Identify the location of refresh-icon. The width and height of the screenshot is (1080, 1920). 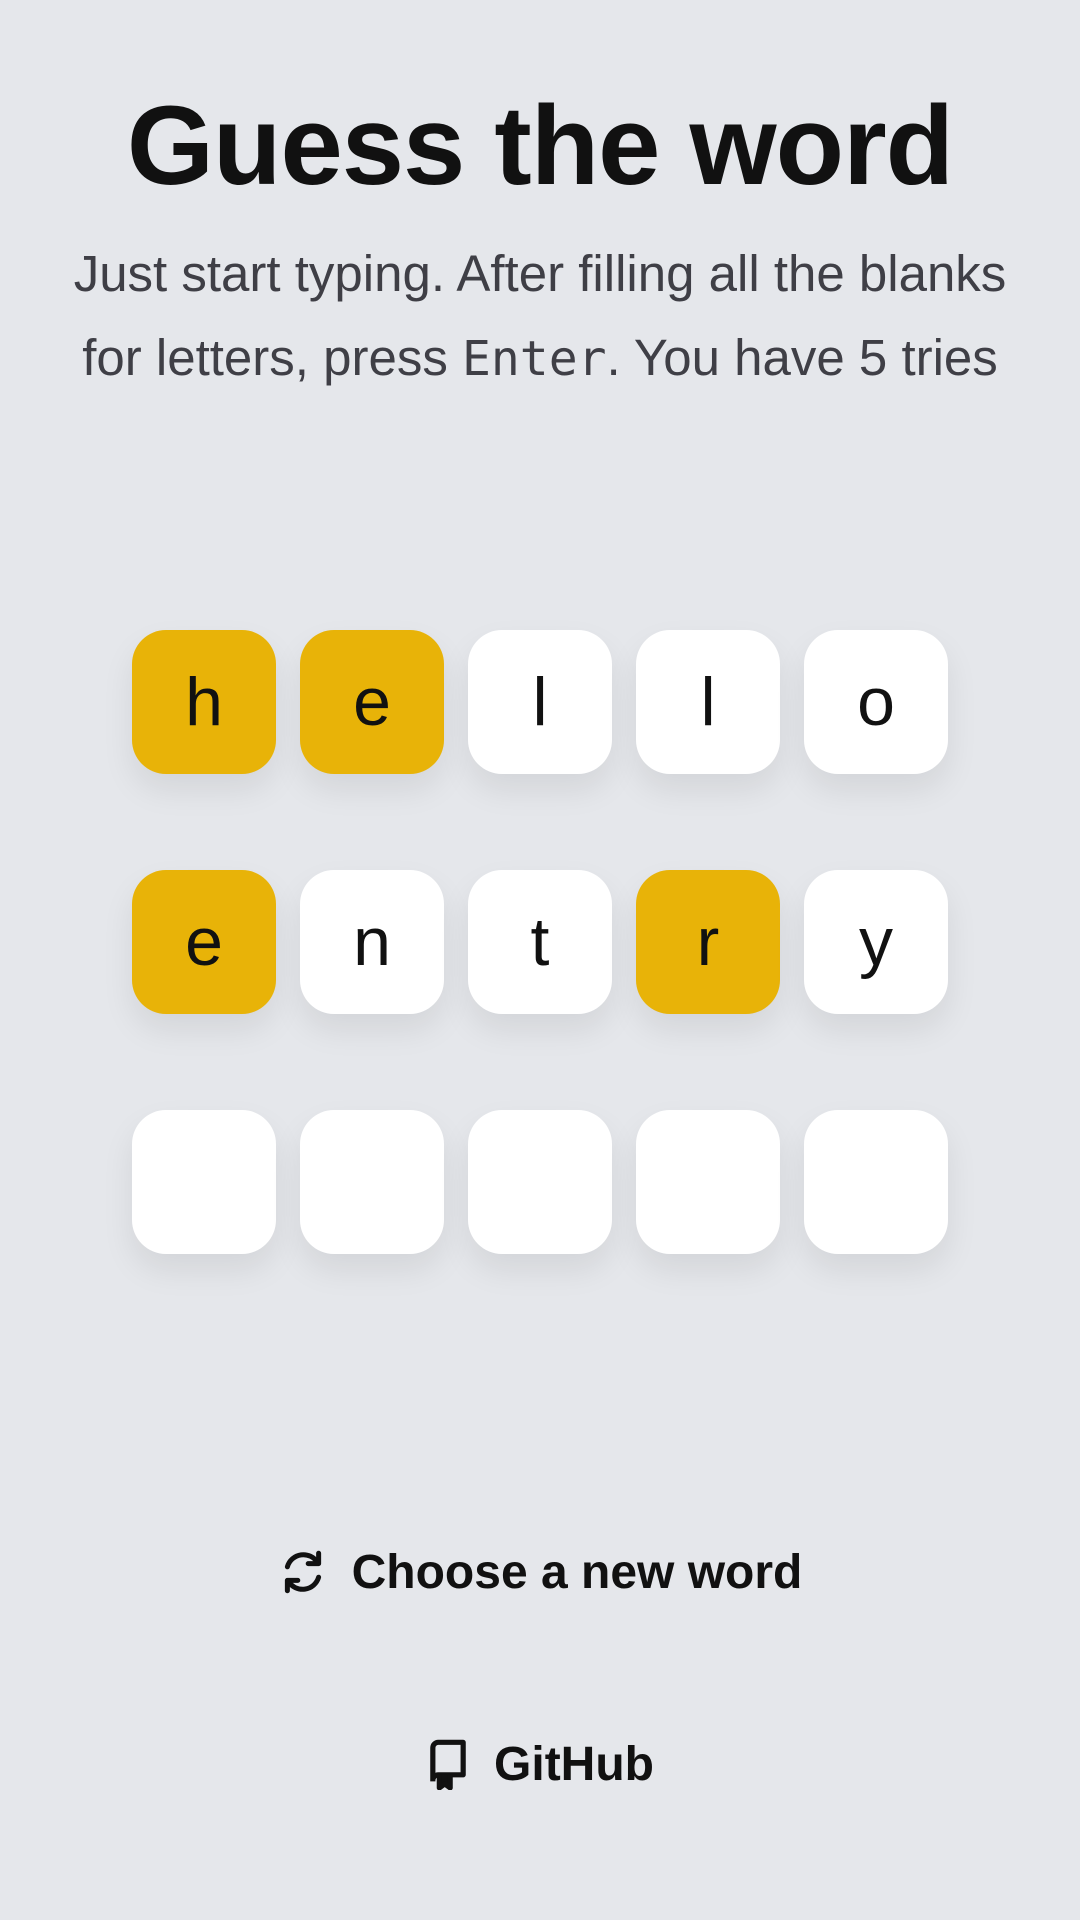
(303, 1572).